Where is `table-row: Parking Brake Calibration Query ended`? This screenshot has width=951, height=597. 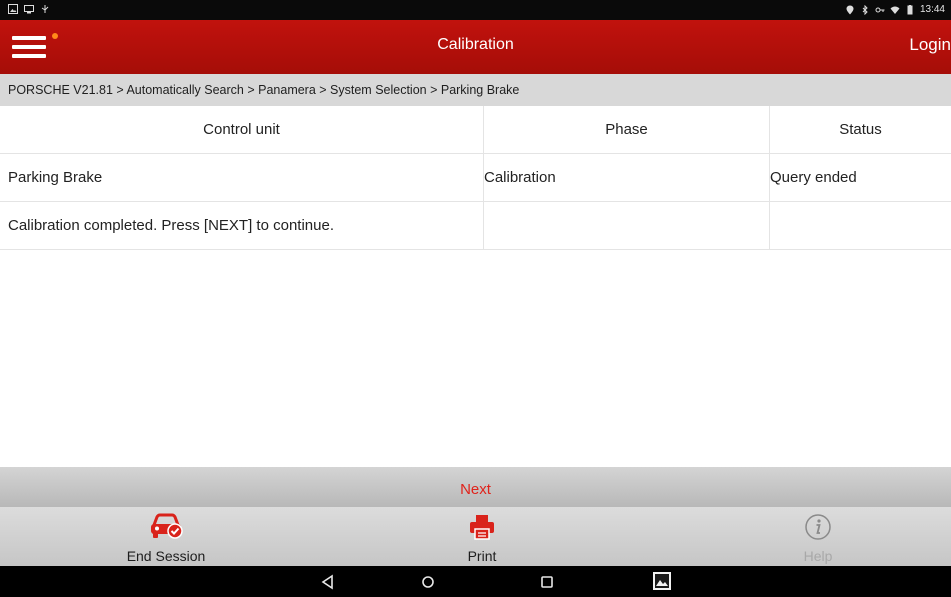 table-row: Parking Brake Calibration Query ended is located at coordinates (475, 178).